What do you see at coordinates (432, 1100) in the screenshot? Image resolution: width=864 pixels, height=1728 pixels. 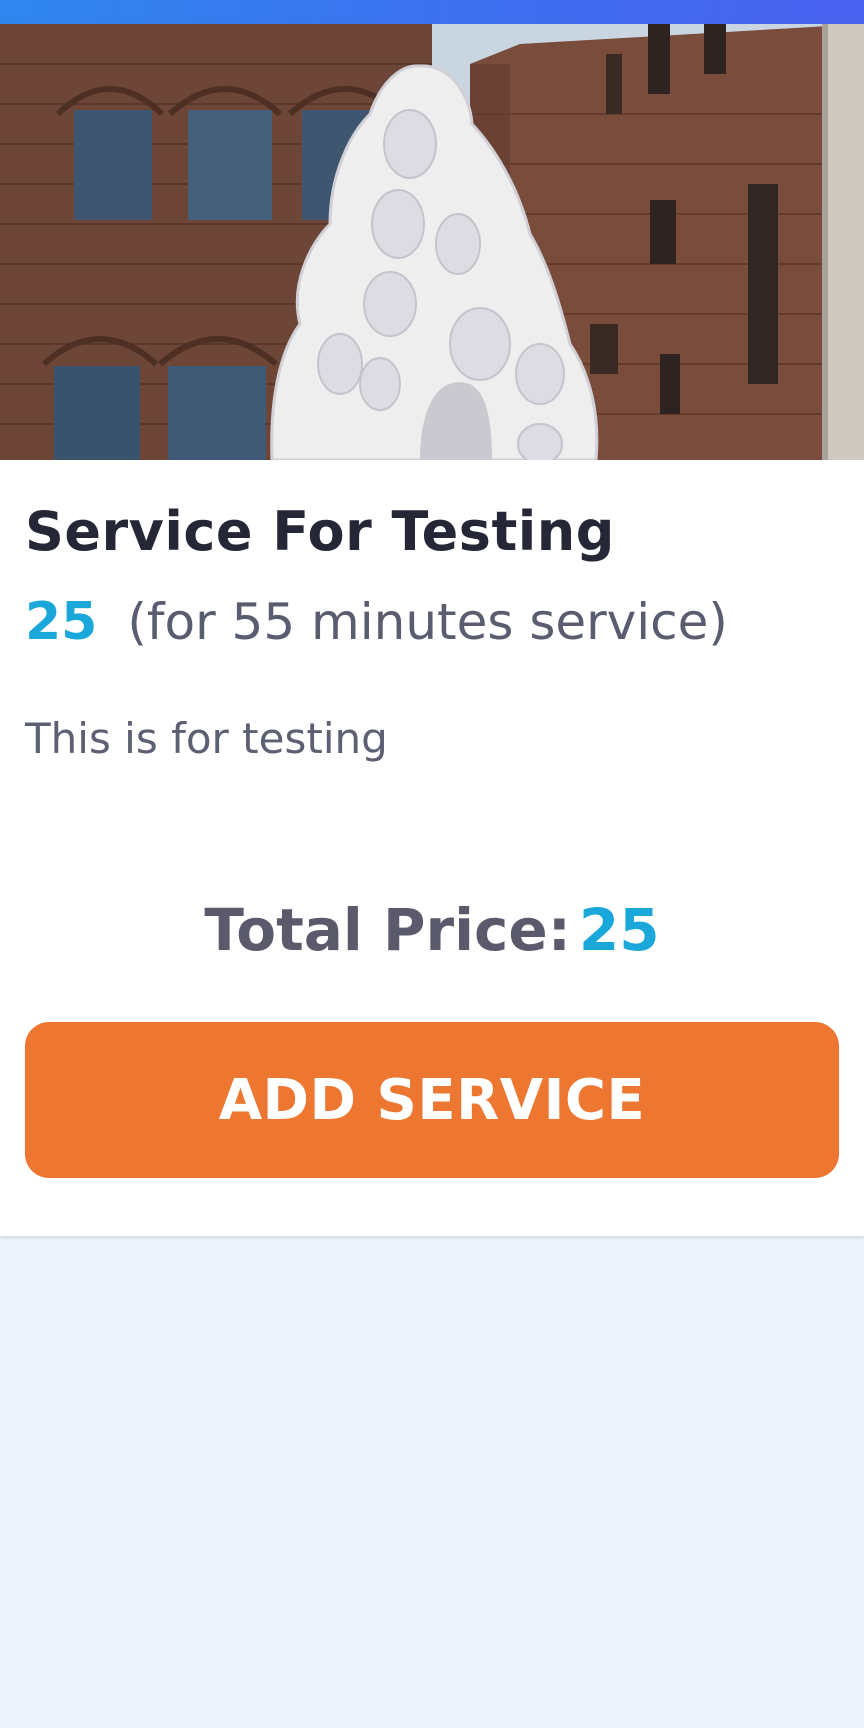 I see `add-service-button: ADD SERVICE` at bounding box center [432, 1100].